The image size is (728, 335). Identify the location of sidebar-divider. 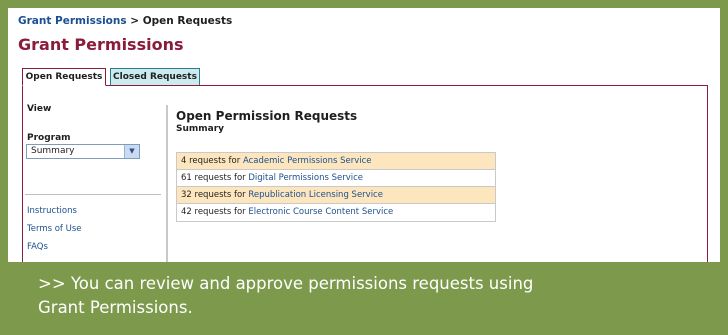
(93, 194).